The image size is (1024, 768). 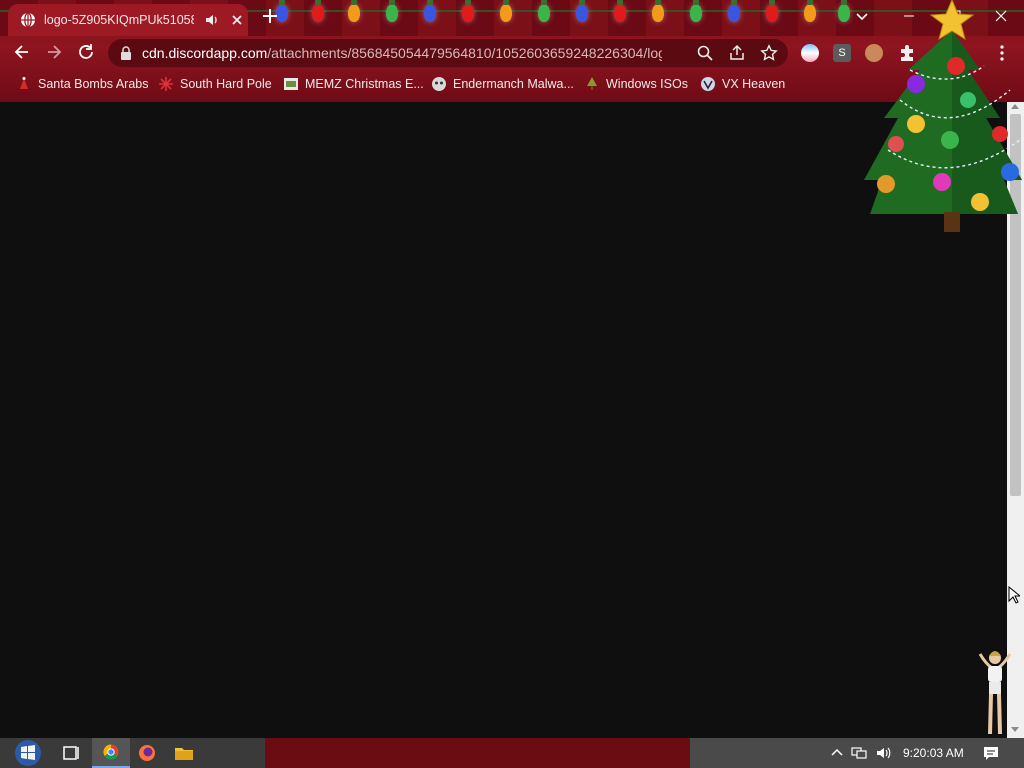 I want to click on vx-icon, so click(x=708, y=84).